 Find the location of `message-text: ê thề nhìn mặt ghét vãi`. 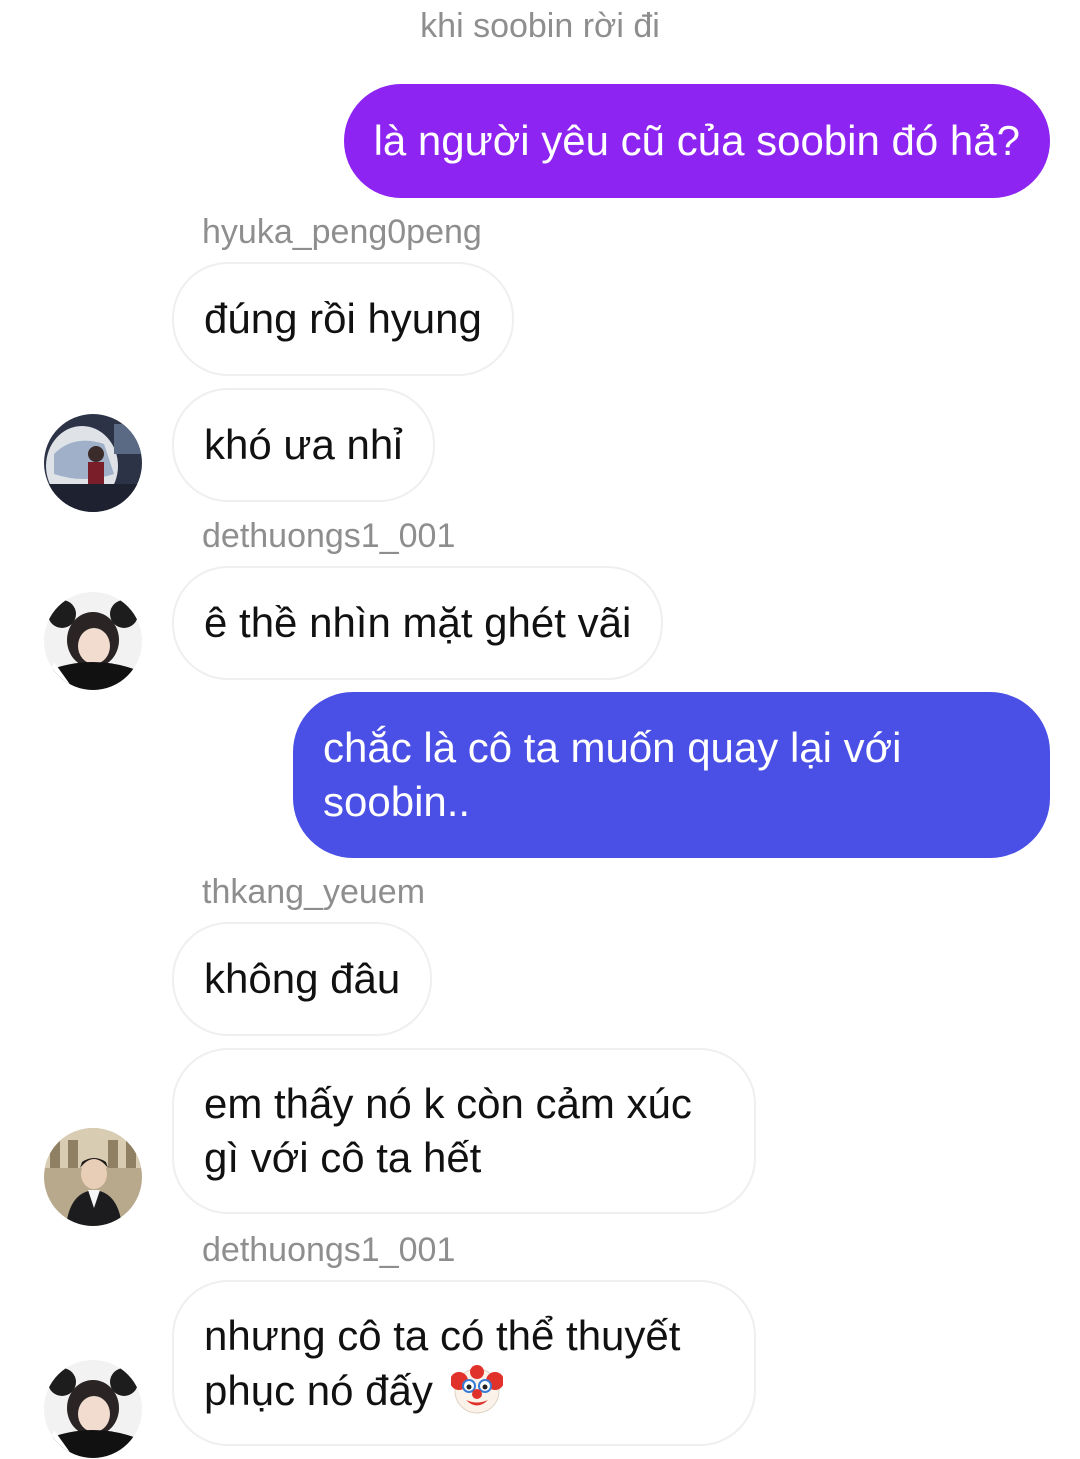

message-text: ê thề nhìn mặt ghét vãi is located at coordinates (418, 622).